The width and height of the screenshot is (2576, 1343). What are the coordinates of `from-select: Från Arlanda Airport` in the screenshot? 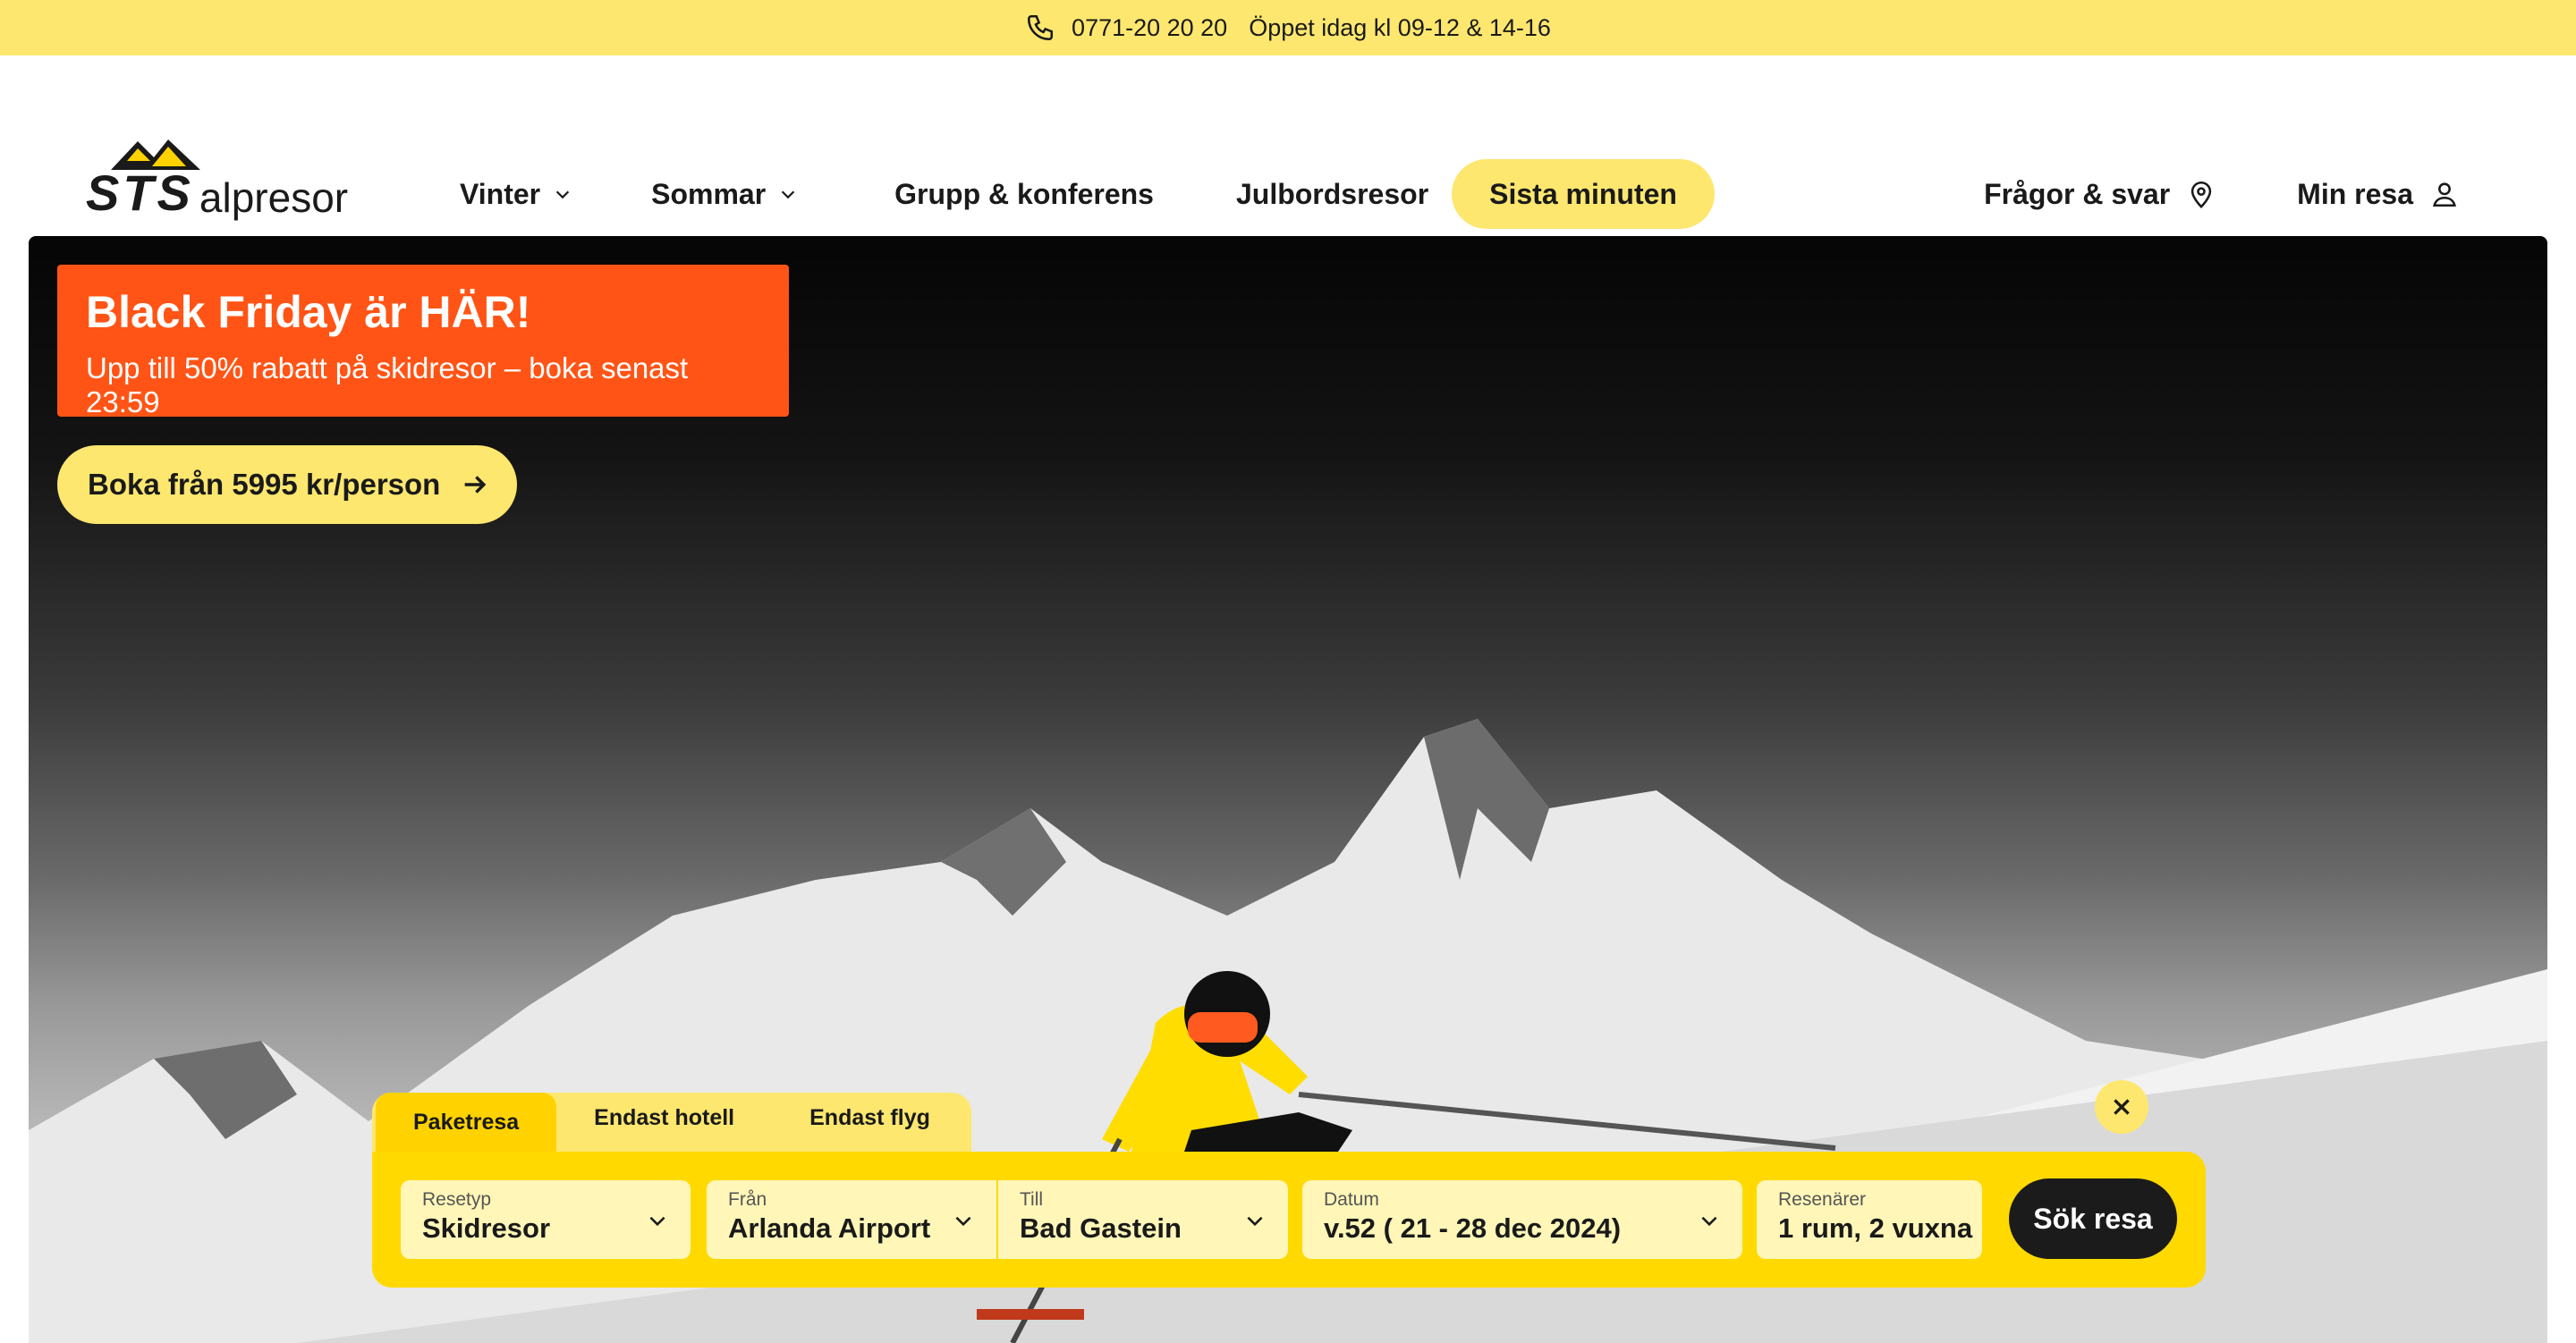 It's located at (851, 1219).